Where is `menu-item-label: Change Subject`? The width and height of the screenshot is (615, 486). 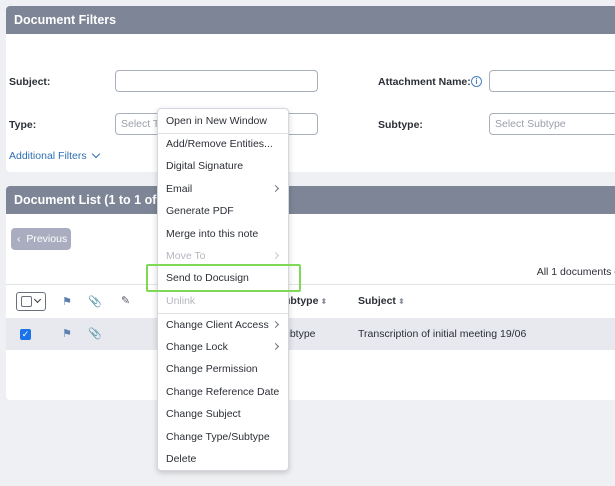
menu-item-label: Change Subject is located at coordinates (203, 414).